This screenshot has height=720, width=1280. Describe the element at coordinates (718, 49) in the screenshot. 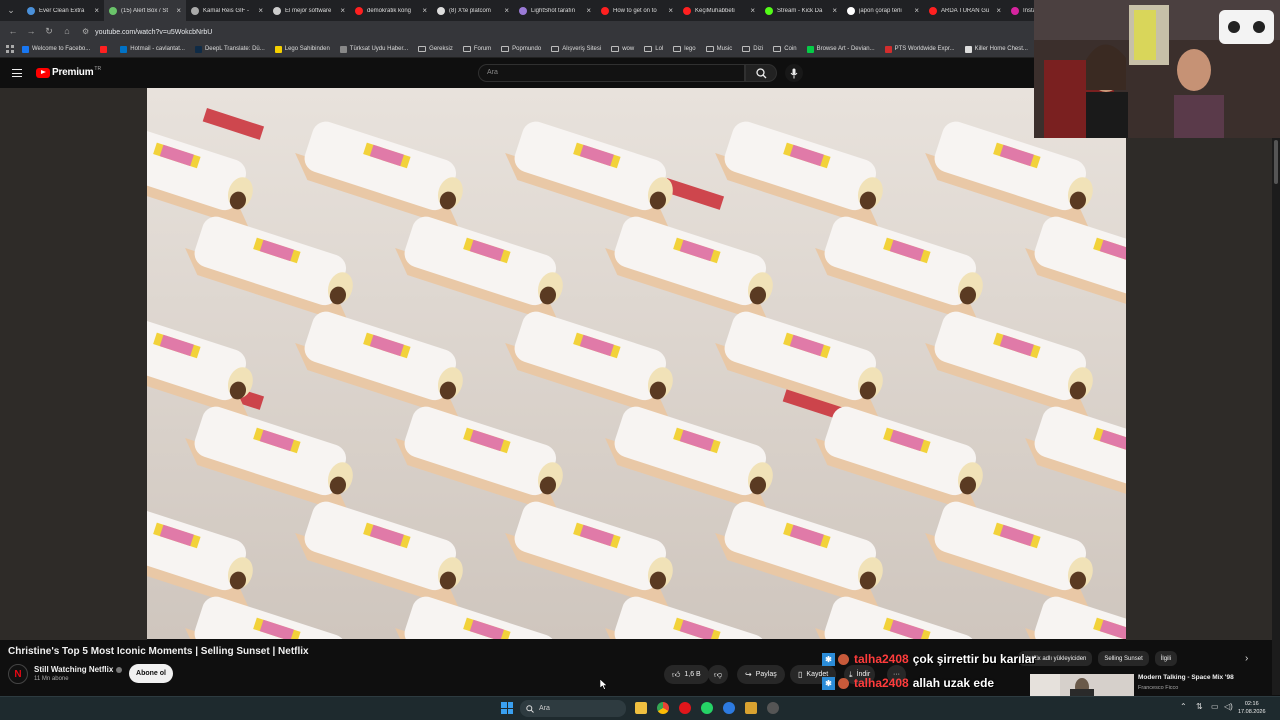

I see `bookmark-folder: Music` at that location.